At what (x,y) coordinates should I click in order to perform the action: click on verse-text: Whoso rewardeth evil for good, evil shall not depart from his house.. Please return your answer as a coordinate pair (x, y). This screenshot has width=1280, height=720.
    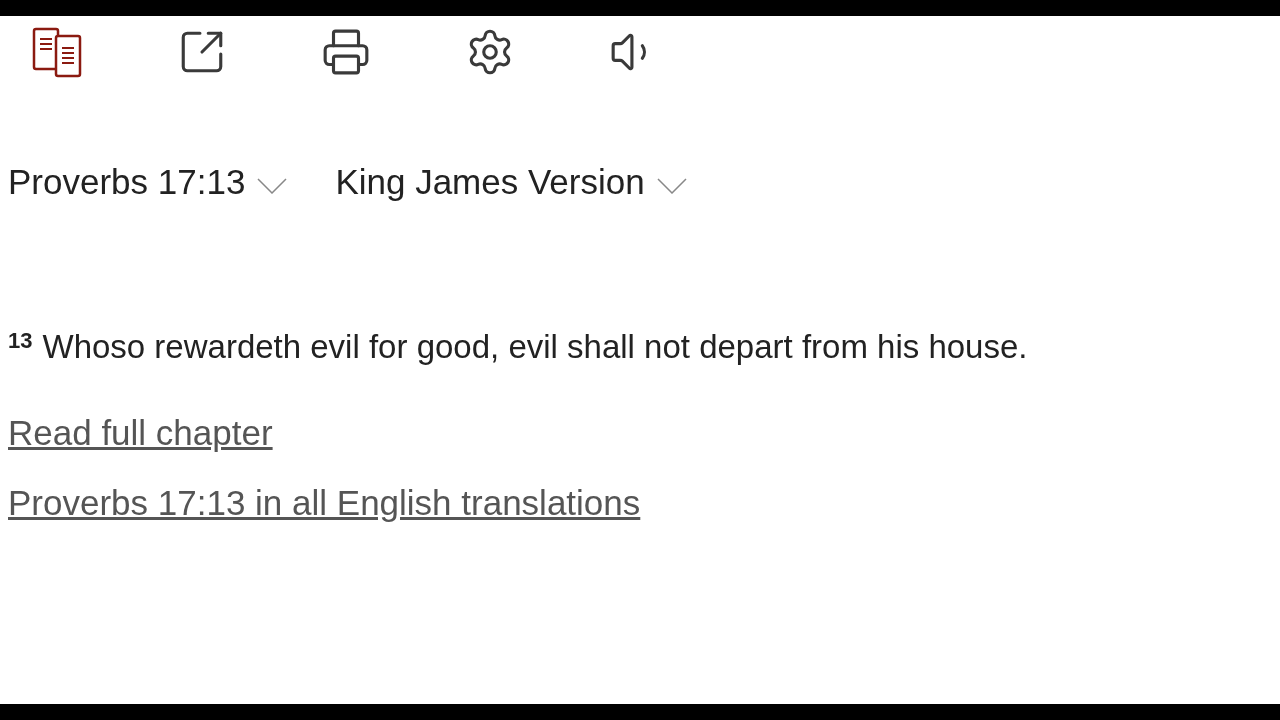
    Looking at the image, I should click on (535, 346).